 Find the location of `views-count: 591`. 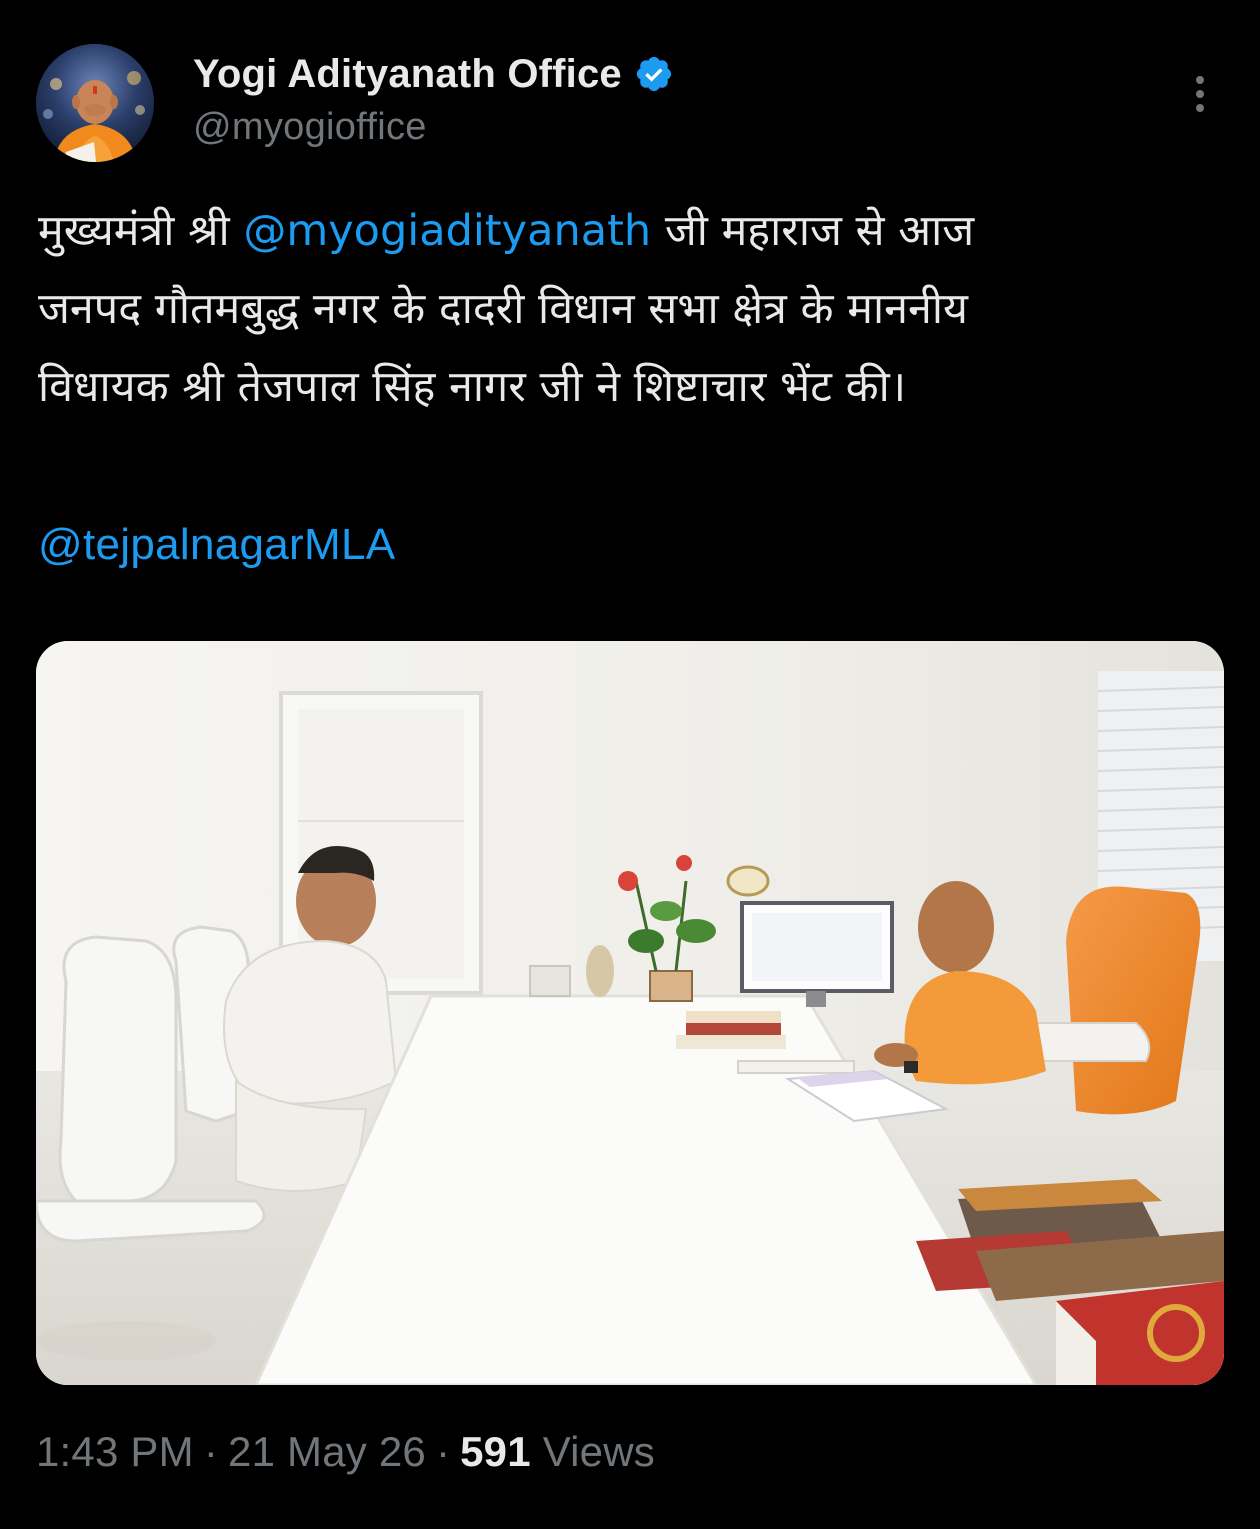

views-count: 591 is located at coordinates (495, 1451).